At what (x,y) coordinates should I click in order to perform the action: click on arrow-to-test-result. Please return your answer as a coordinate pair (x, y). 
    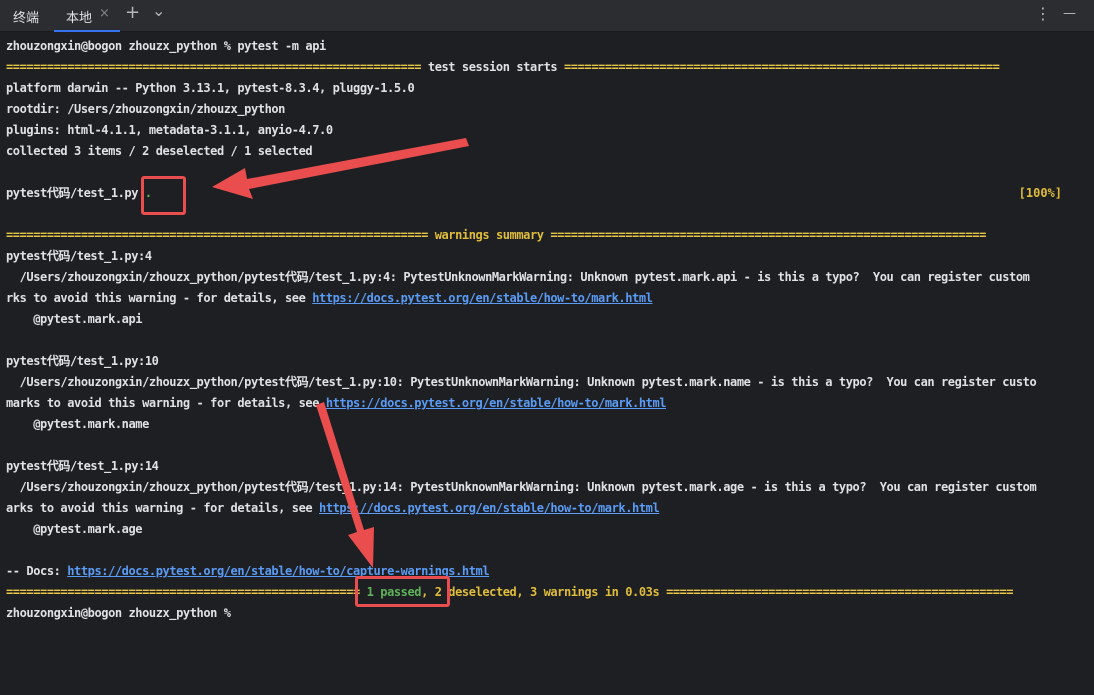
    Looking at the image, I should click on (340, 168).